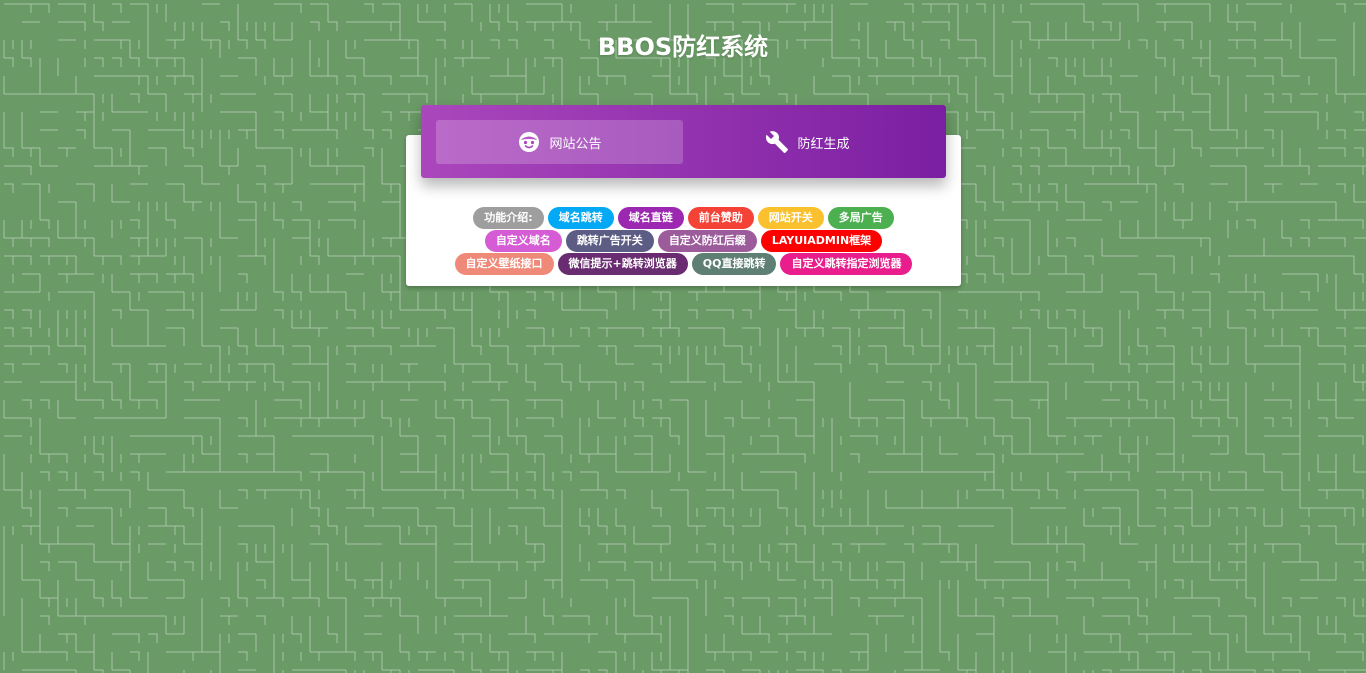 The height and width of the screenshot is (673, 1366). Describe the element at coordinates (734, 264) in the screenshot. I see `tag-qq-direct-redirect: QQ直接跳转` at that location.